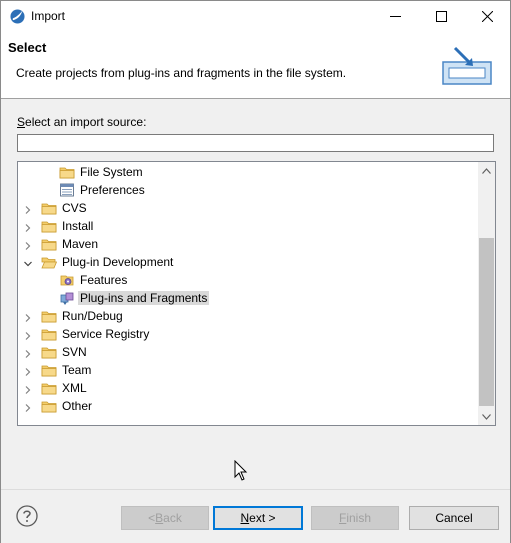 The width and height of the screenshot is (511, 543). What do you see at coordinates (262, 518) in the screenshot?
I see `button-label-part: ext >` at bounding box center [262, 518].